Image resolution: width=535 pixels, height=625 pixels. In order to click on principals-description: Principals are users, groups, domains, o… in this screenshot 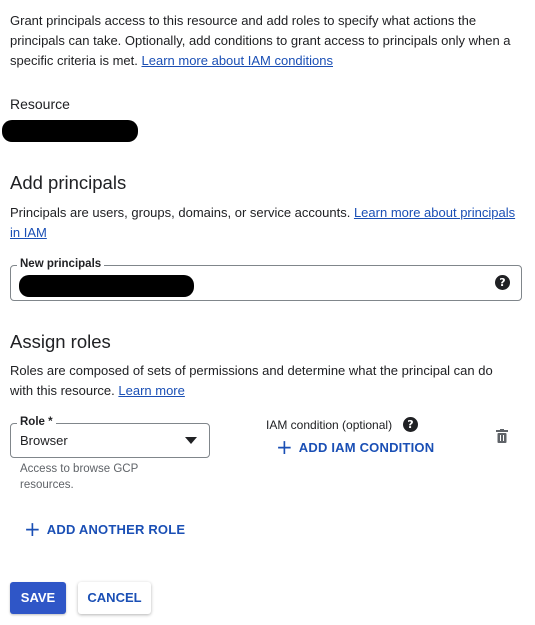, I will do `click(263, 222)`.